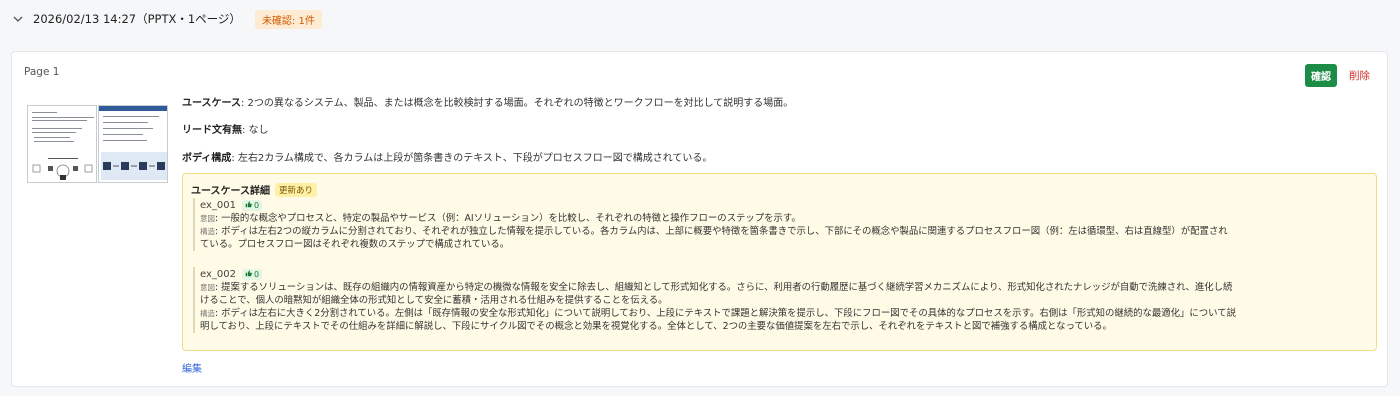 The height and width of the screenshot is (396, 1400). Describe the element at coordinates (700, 19) in the screenshot. I see `group-header: 2026/02/13 14:27（PPTX・1ページ） 未確認: 1件` at that location.